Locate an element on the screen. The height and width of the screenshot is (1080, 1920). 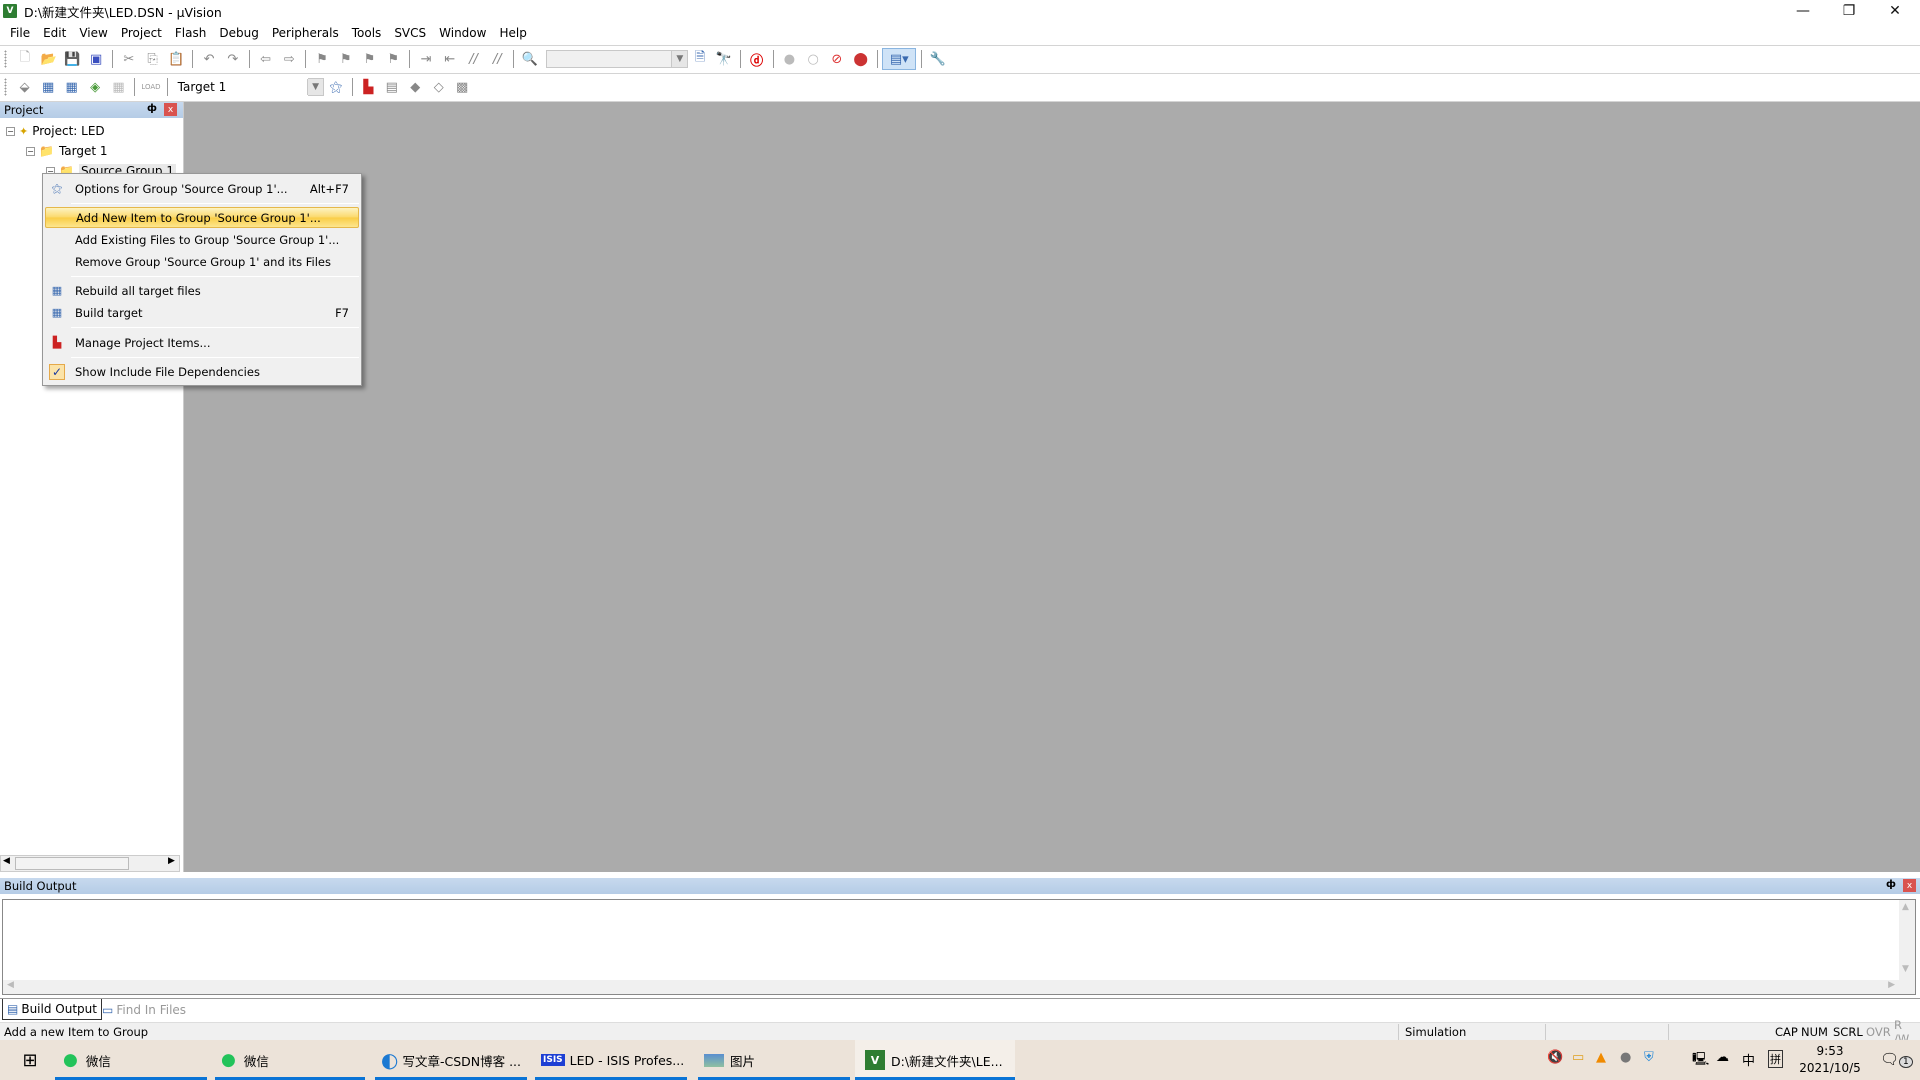
manage-project-items-icon: ▙ is located at coordinates (368, 87).